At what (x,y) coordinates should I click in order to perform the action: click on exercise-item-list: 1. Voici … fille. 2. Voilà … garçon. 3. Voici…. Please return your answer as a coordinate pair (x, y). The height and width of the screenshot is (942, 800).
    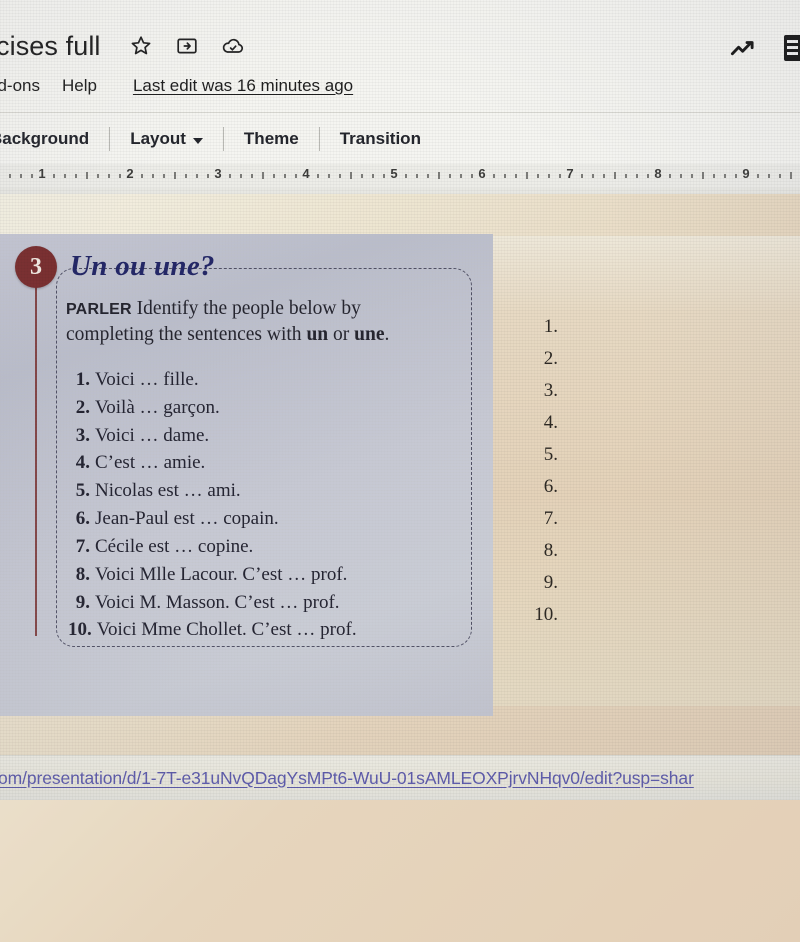
    Looking at the image, I should click on (268, 505).